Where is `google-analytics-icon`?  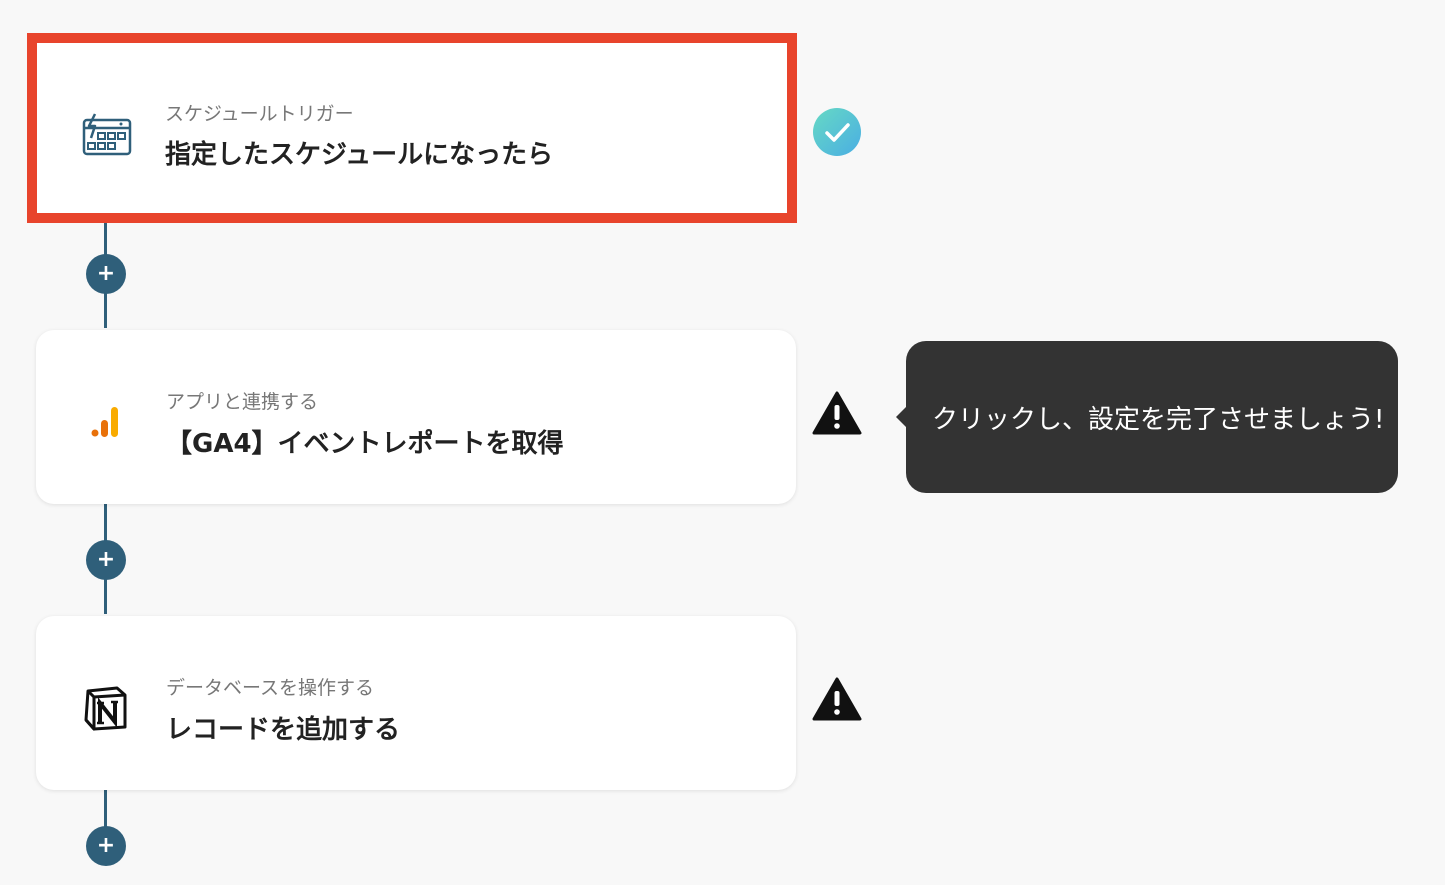 google-analytics-icon is located at coordinates (106, 422).